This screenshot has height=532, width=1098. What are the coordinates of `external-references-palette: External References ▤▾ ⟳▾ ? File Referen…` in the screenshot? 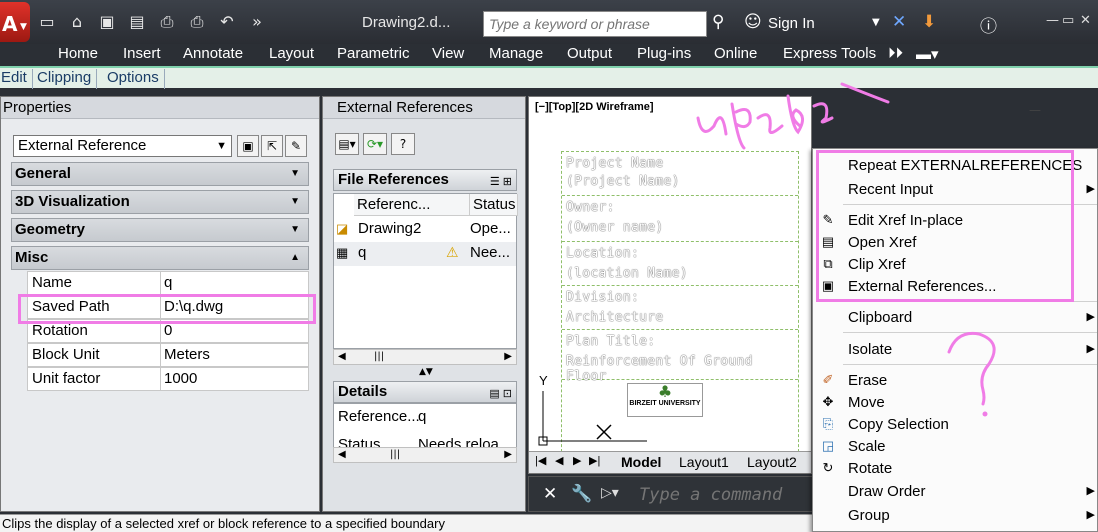 It's located at (424, 304).